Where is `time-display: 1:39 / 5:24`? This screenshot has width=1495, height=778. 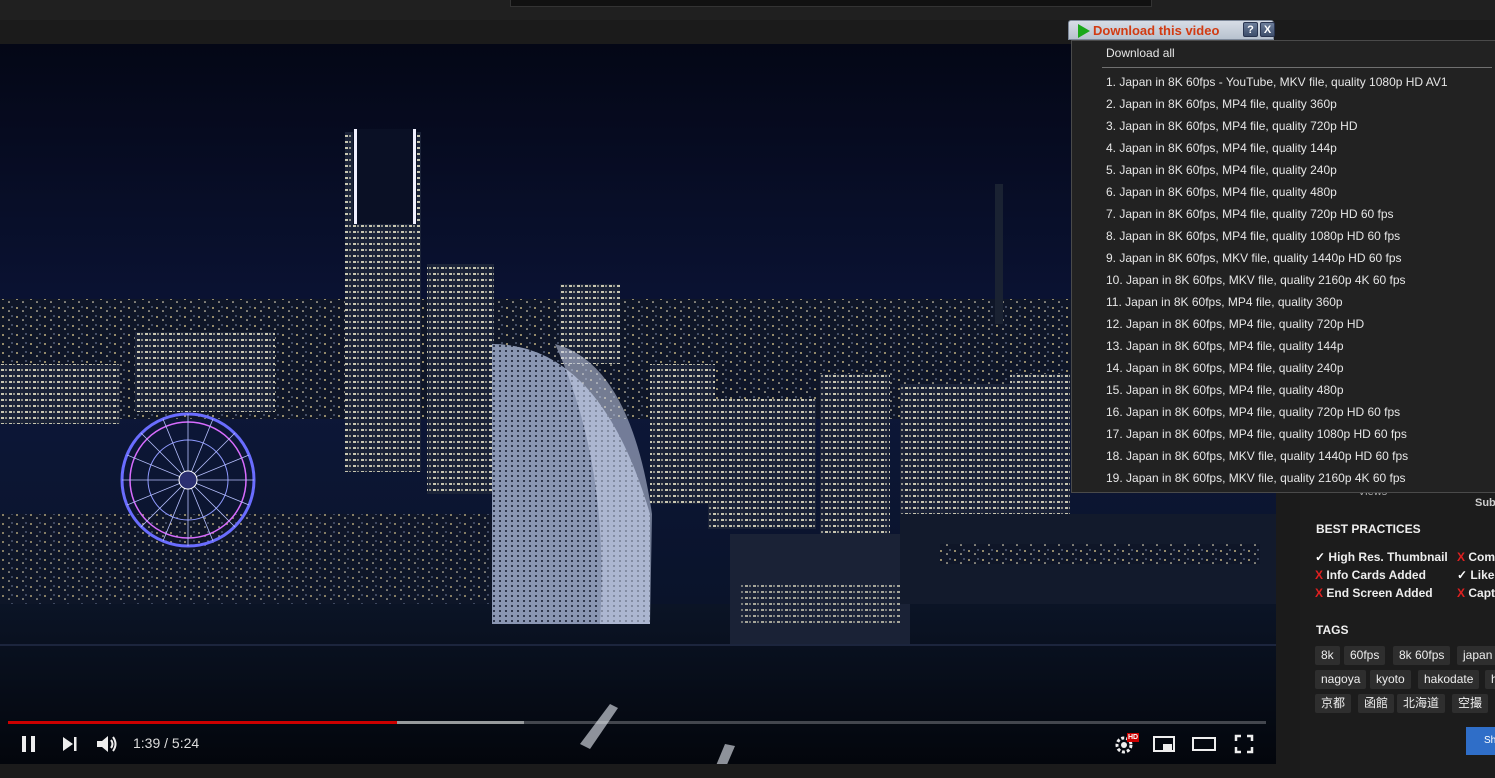 time-display: 1:39 / 5:24 is located at coordinates (166, 743).